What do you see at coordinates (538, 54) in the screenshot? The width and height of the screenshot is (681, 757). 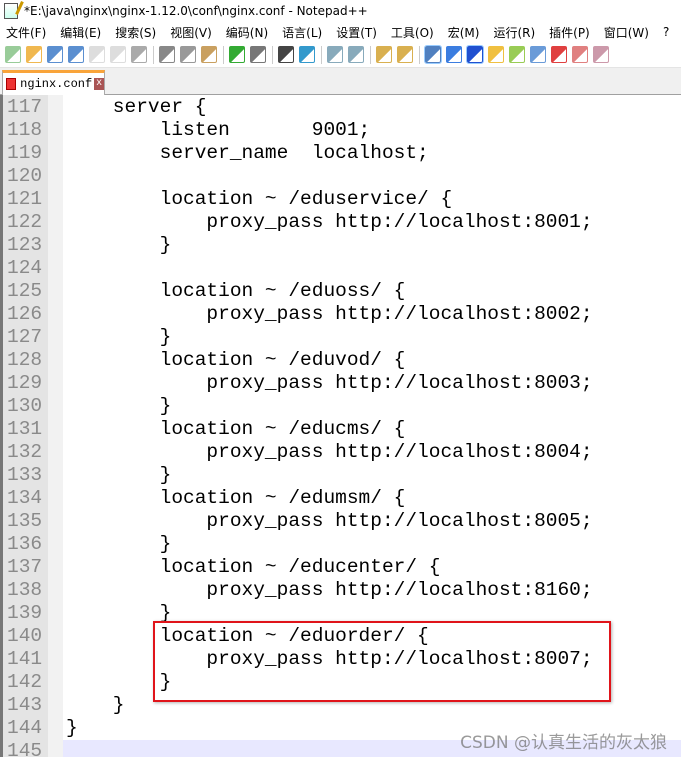 I see `doc-list-icon` at bounding box center [538, 54].